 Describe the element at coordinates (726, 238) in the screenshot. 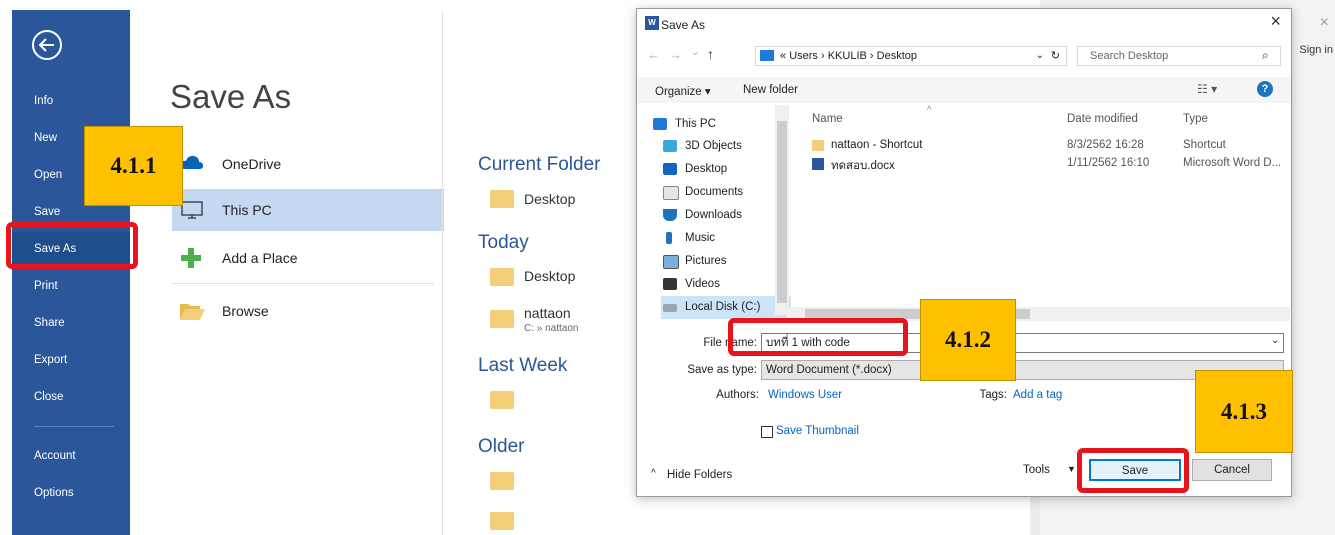

I see `tree-music: Music` at that location.